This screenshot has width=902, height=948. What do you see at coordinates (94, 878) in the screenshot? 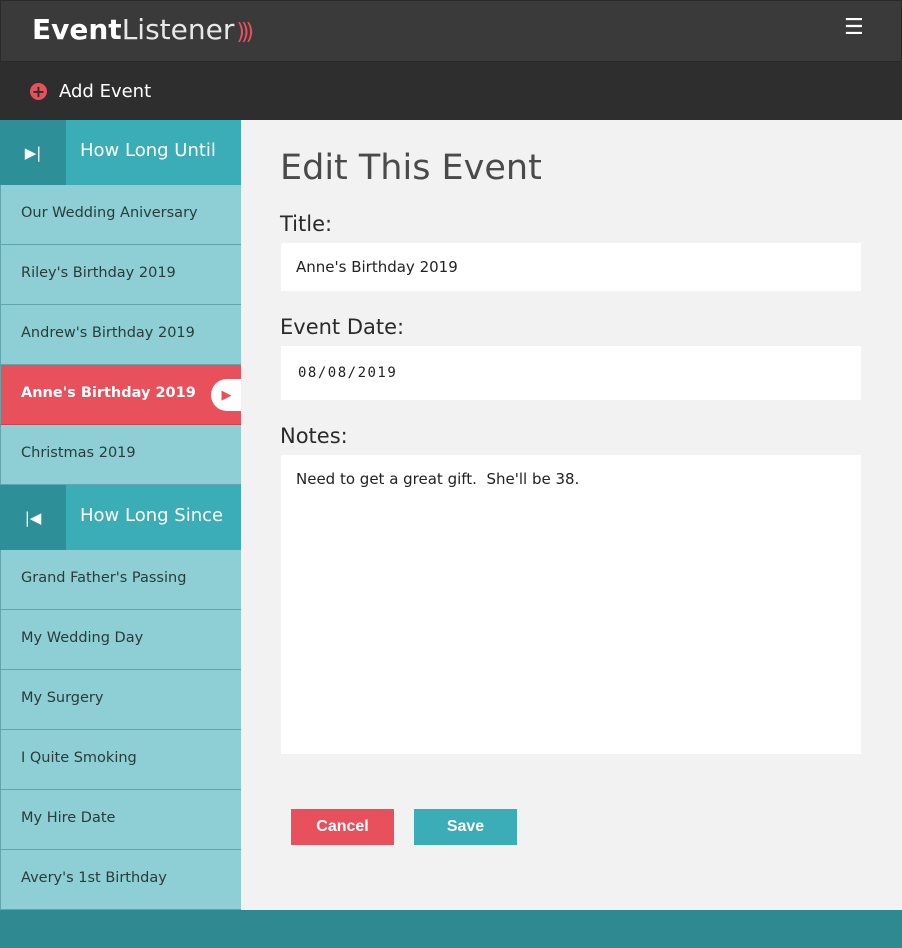
I see `sidebar-item-label: Avery's 1st Birthday` at bounding box center [94, 878].